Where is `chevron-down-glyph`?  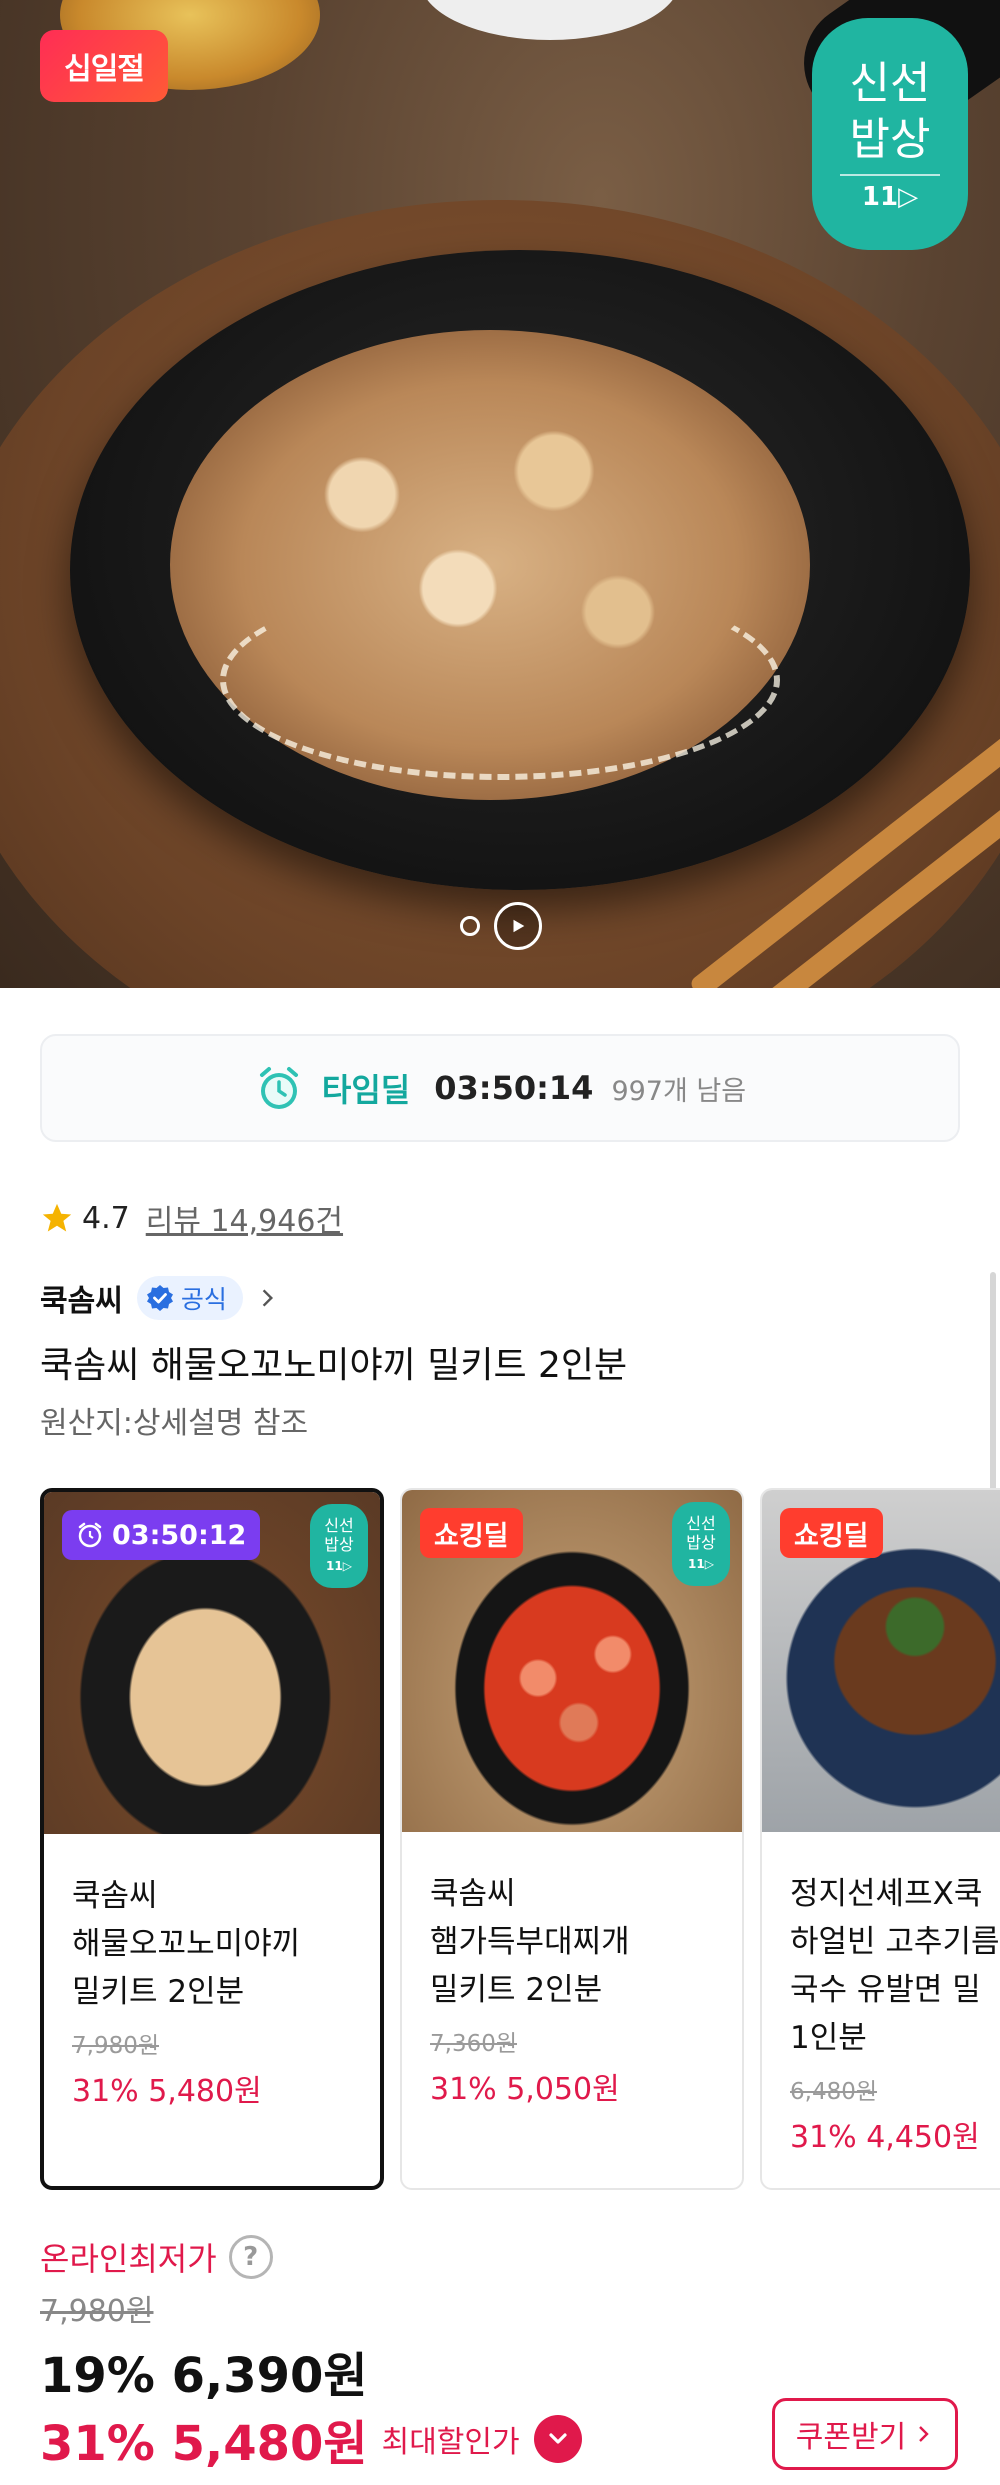
chevron-down-glyph is located at coordinates (557, 2438).